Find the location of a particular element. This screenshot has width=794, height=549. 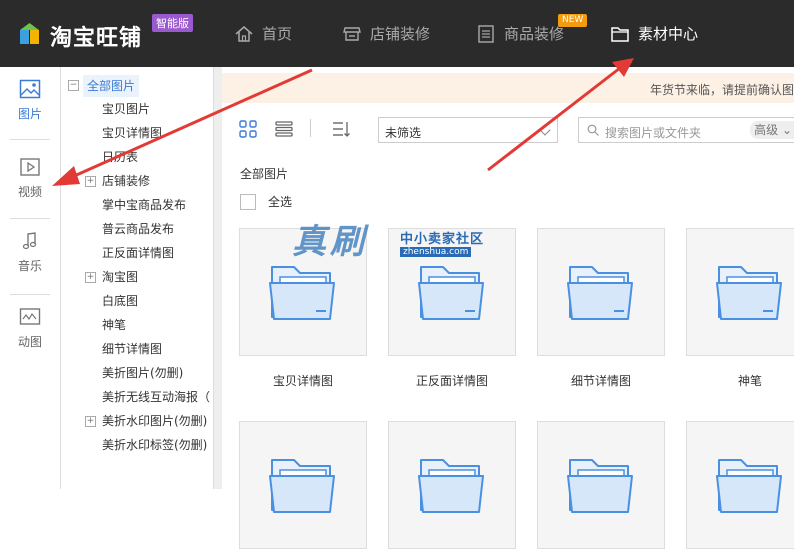

select-all-checkbox is located at coordinates (248, 201).